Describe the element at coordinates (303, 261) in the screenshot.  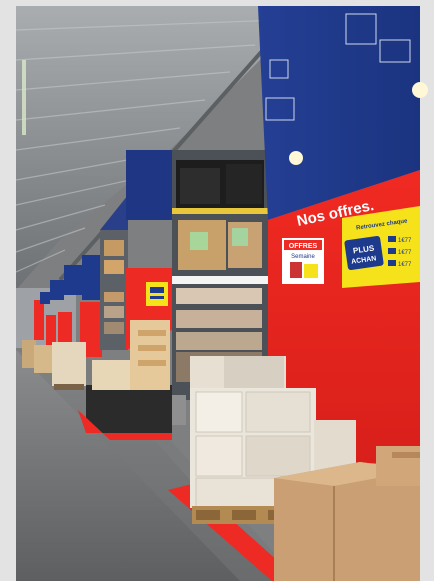
I see `left-offer-sign: OFFRES Semaine` at that location.